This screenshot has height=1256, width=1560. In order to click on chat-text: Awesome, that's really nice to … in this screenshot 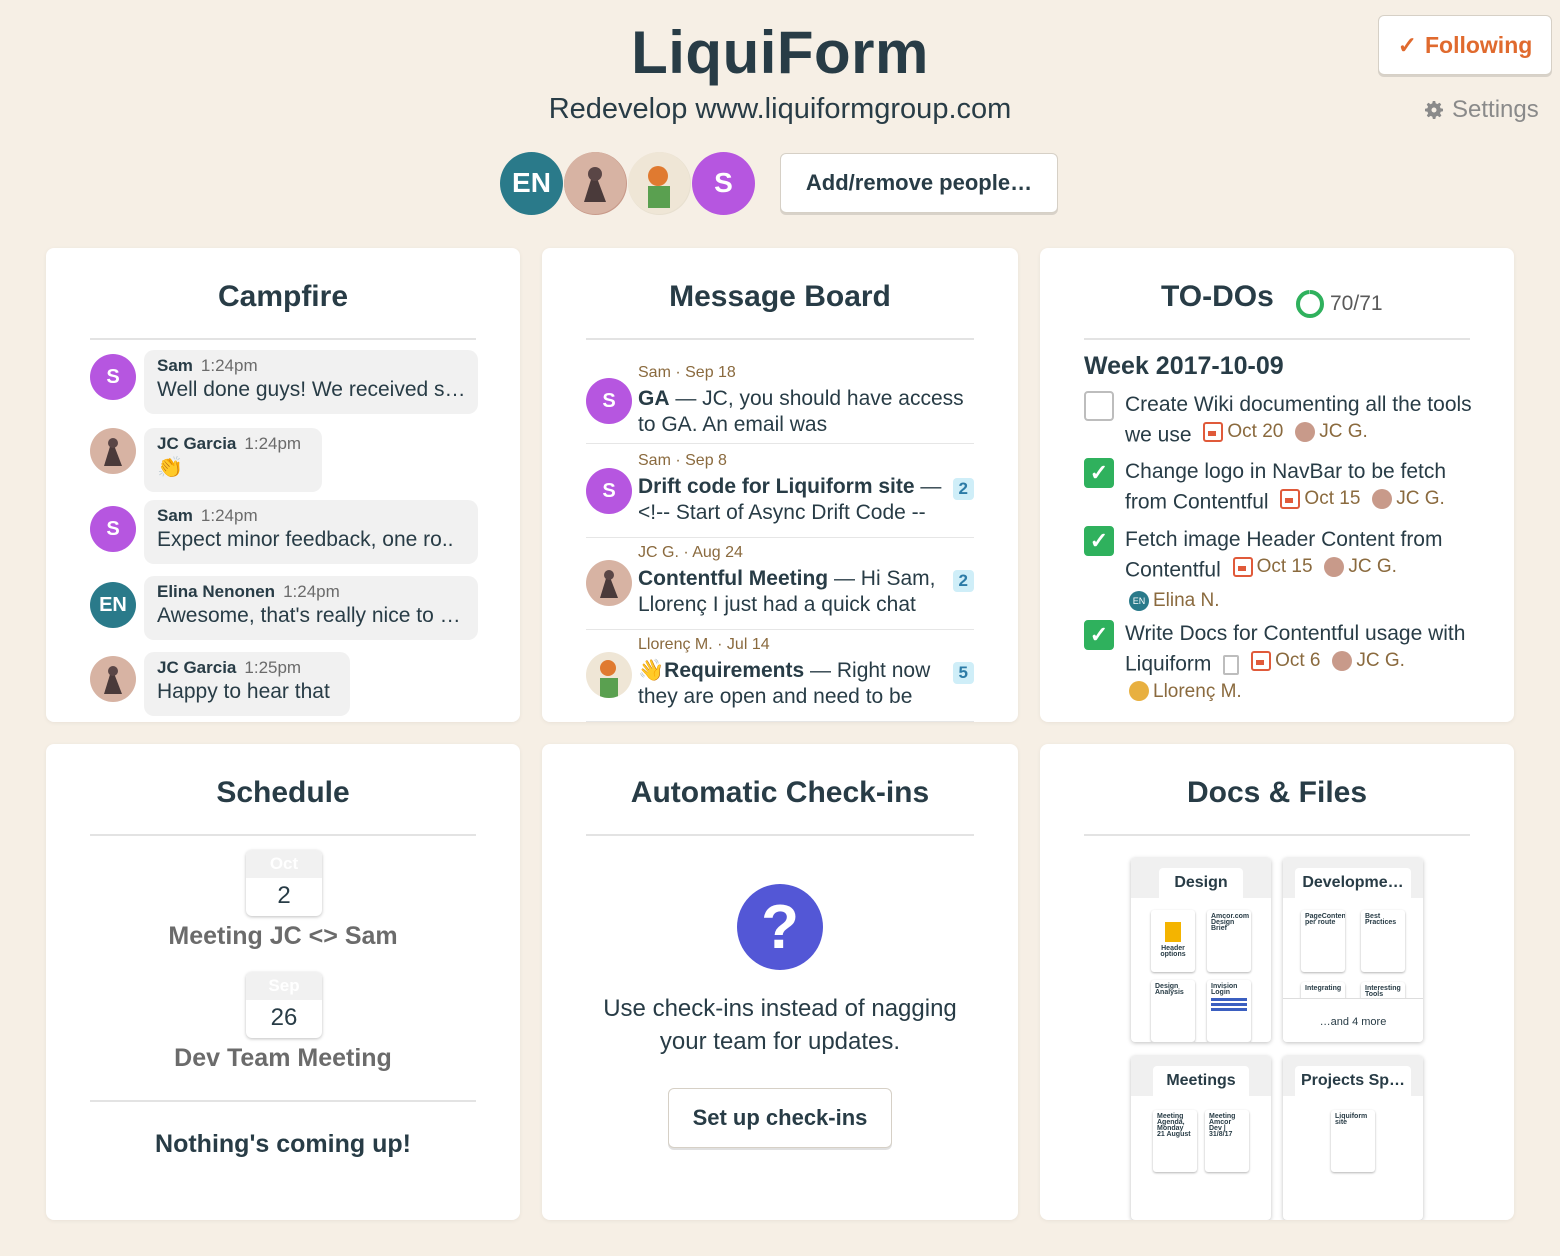, I will do `click(309, 615)`.